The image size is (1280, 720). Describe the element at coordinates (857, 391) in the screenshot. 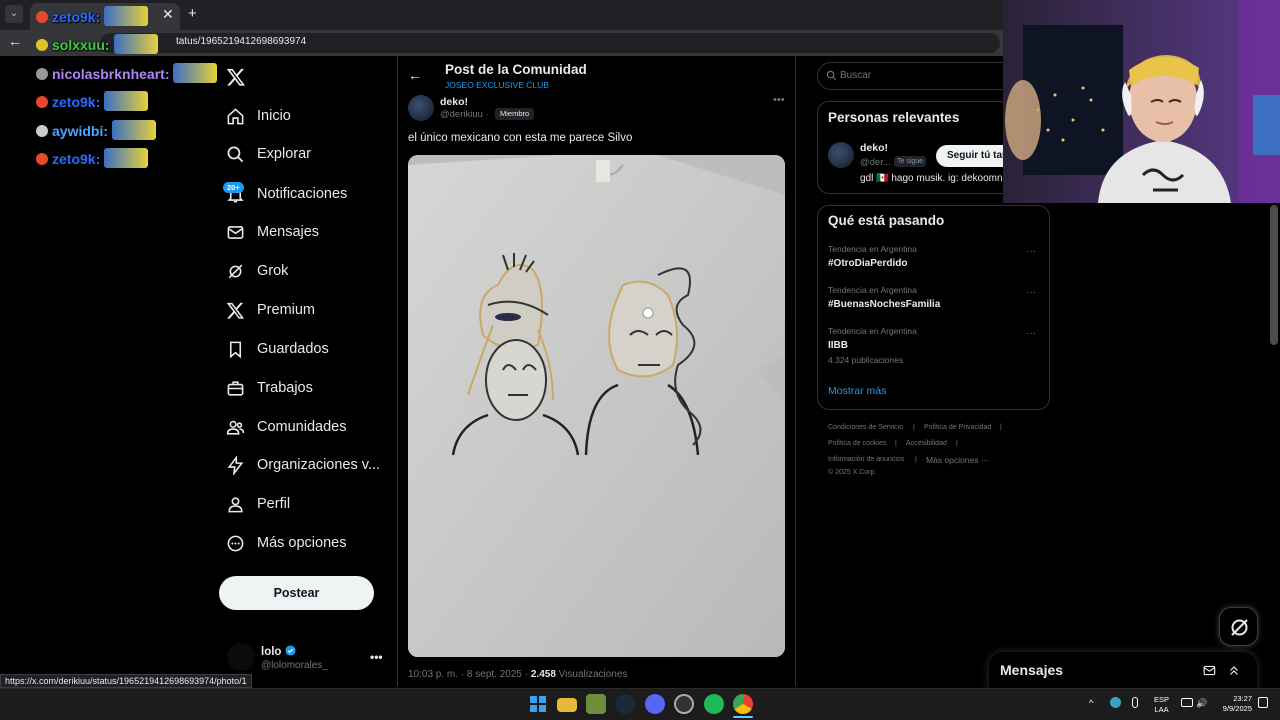

I see `show-more-link: Mostrar más` at that location.